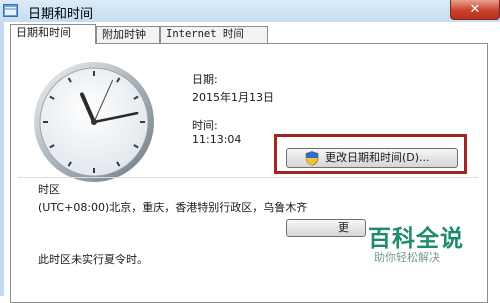 The width and height of the screenshot is (500, 303). What do you see at coordinates (343, 227) in the screenshot?
I see `change-timezone-label: 更` at bounding box center [343, 227].